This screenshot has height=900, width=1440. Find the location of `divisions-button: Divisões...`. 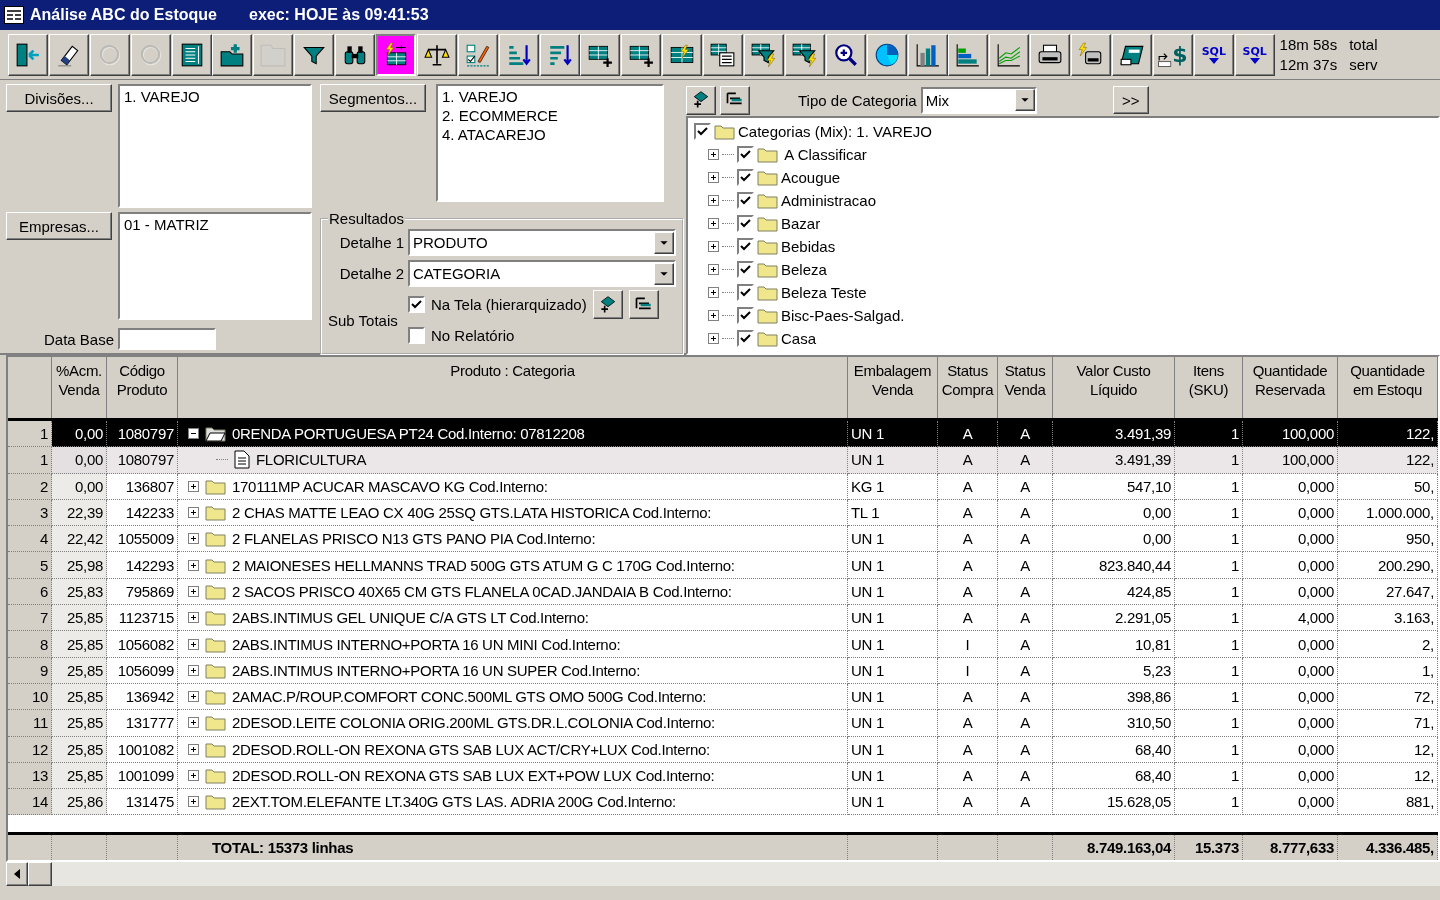

divisions-button: Divisões... is located at coordinates (59, 98).